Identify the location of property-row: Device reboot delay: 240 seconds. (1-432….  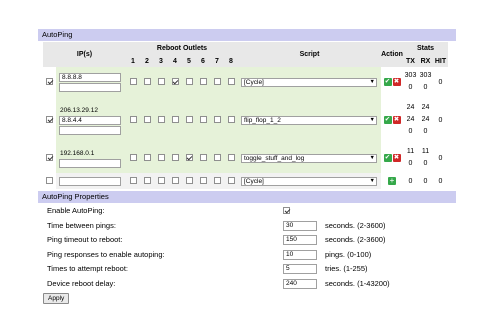
(249, 284).